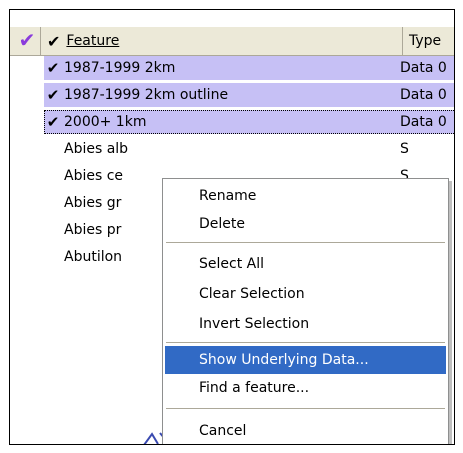  What do you see at coordinates (249, 122) in the screenshot?
I see `table-row: ✔ 2000+ 1km Data 0` at bounding box center [249, 122].